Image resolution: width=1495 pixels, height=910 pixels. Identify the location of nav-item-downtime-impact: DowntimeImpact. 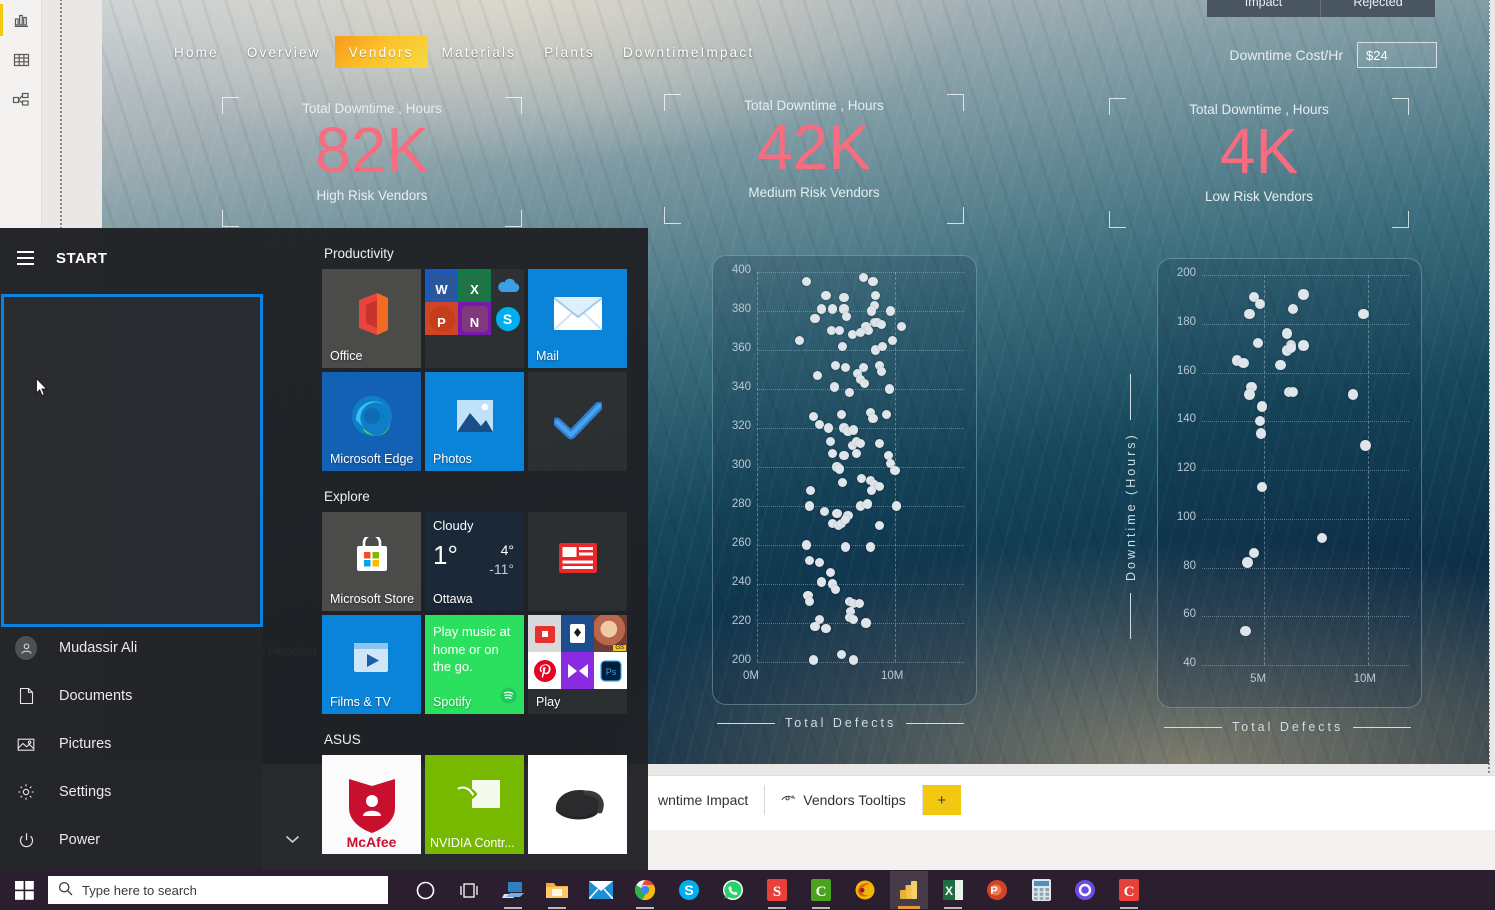
(688, 52).